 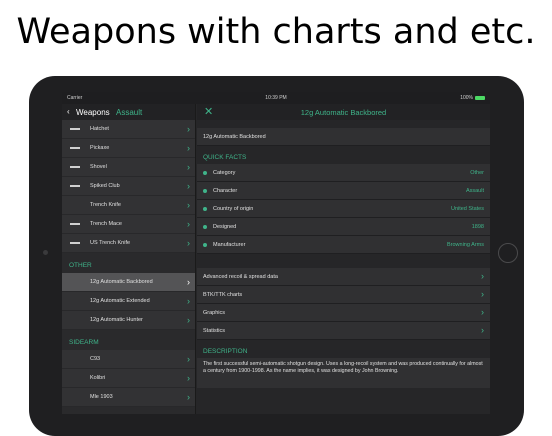 I want to click on clock: 10:39 PM, so click(x=276, y=98).